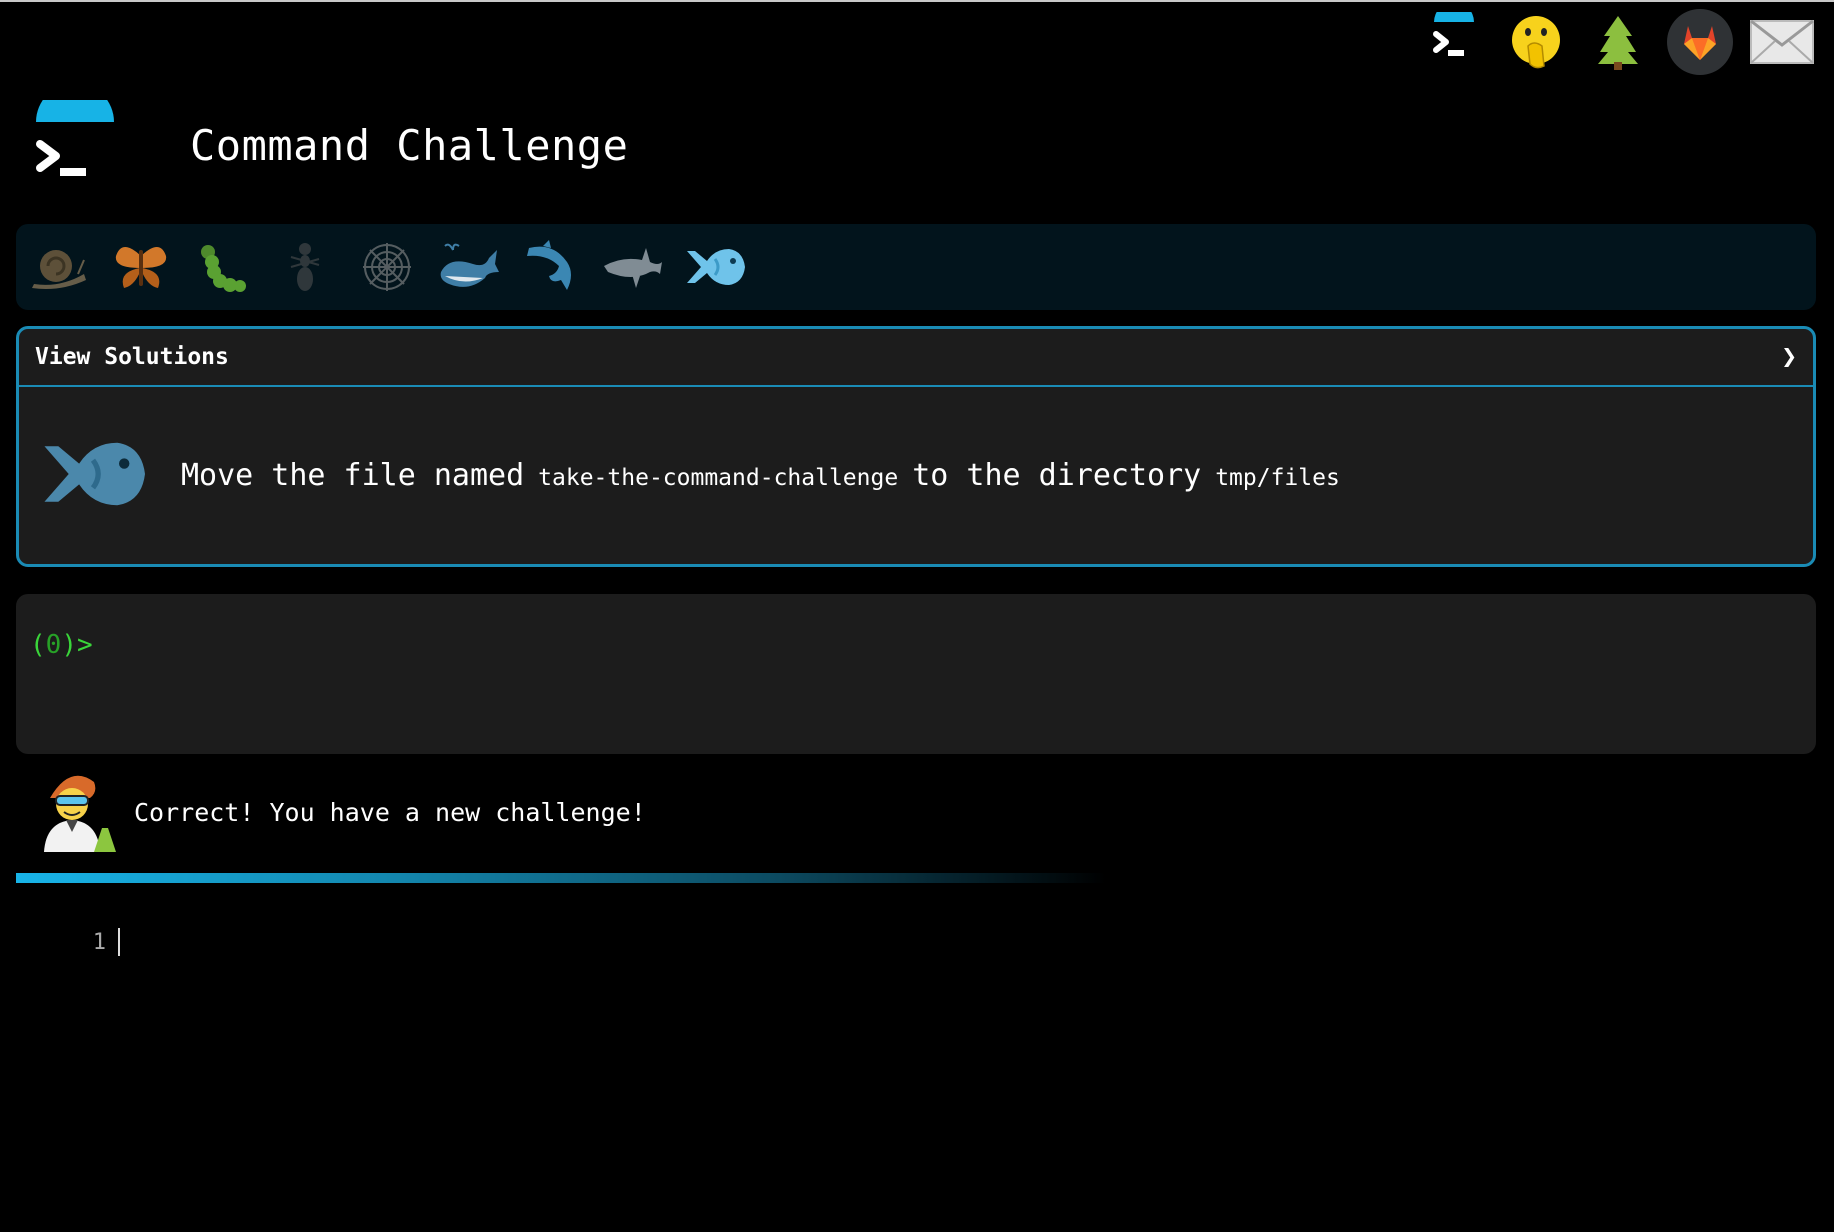 The width and height of the screenshot is (1834, 1232). Describe the element at coordinates (561, 878) in the screenshot. I see `progress-bar` at that location.